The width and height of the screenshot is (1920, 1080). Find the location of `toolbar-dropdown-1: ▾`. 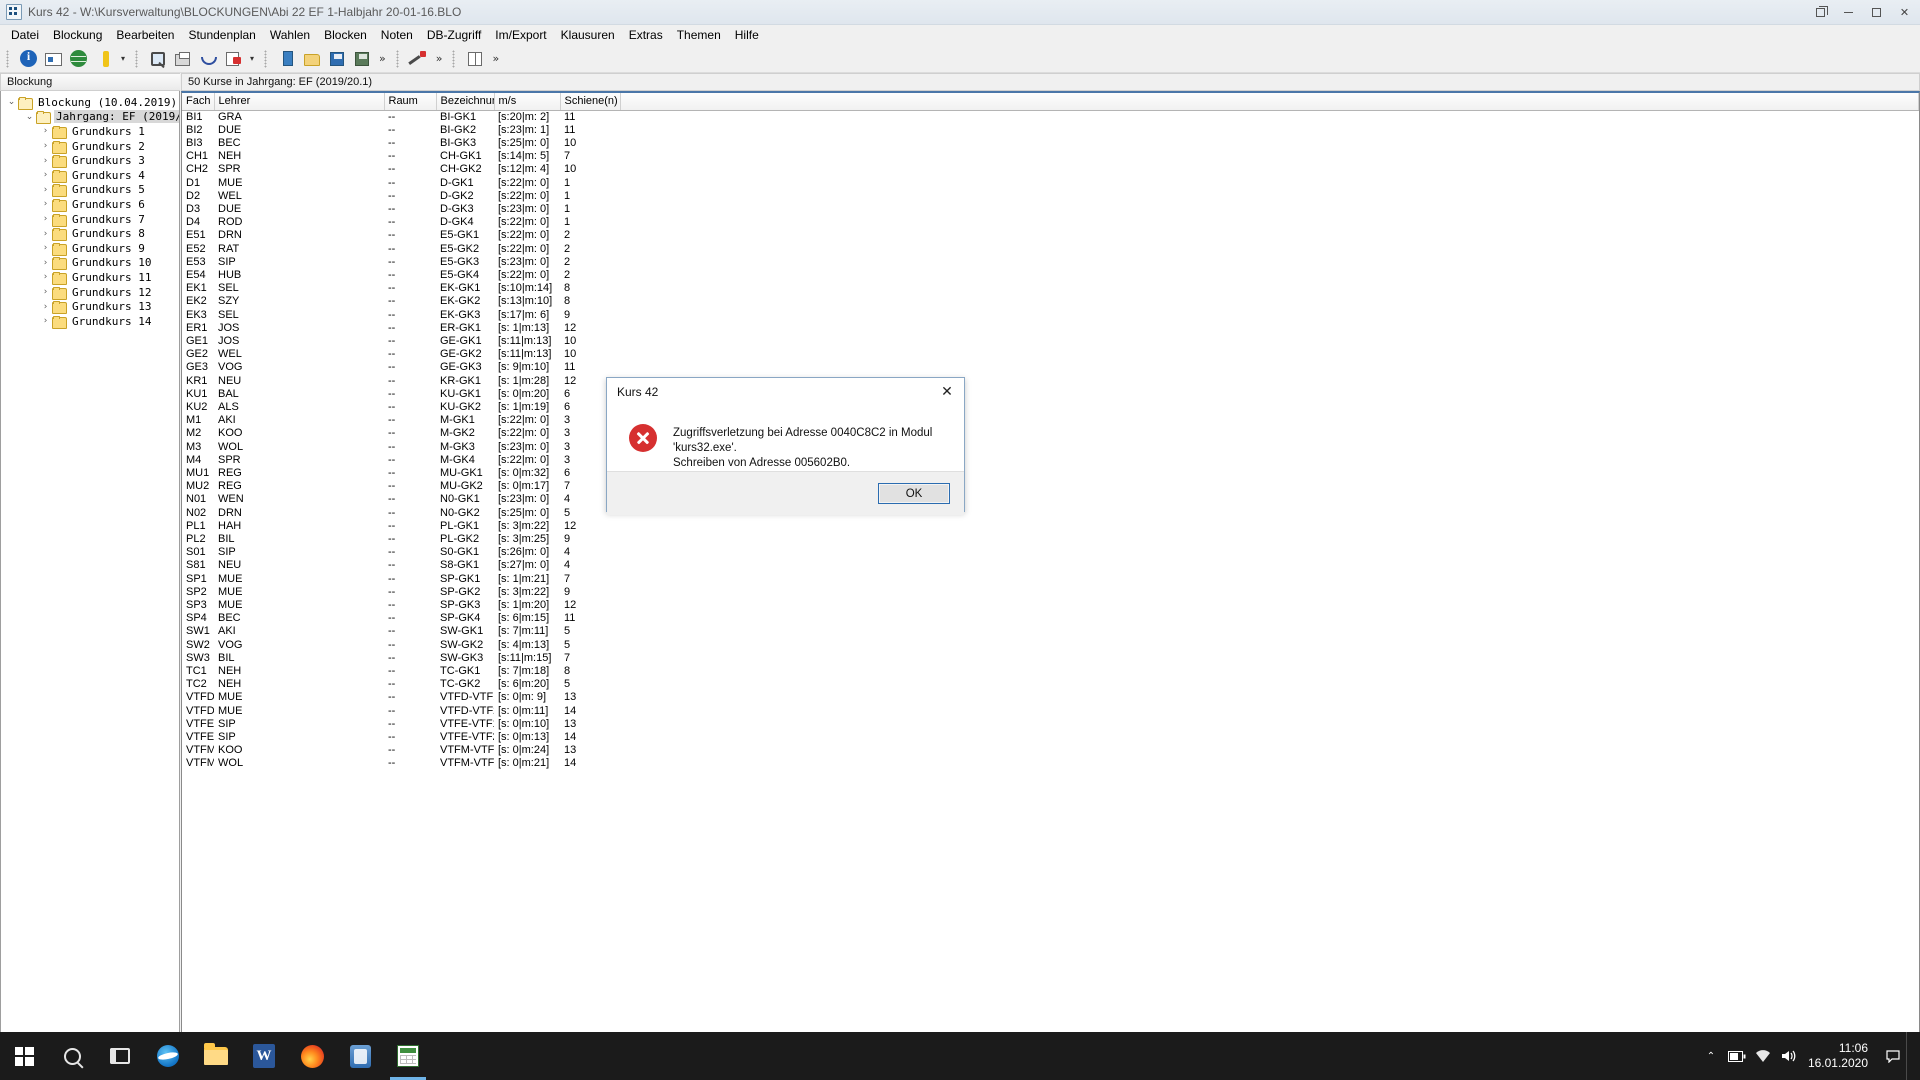

toolbar-dropdown-1: ▾ is located at coordinates (123, 59).